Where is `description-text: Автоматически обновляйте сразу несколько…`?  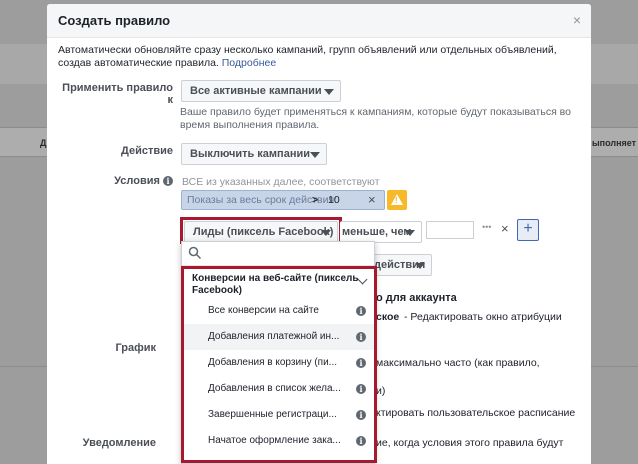 description-text: Автоматически обновляйте сразу несколько… is located at coordinates (307, 56).